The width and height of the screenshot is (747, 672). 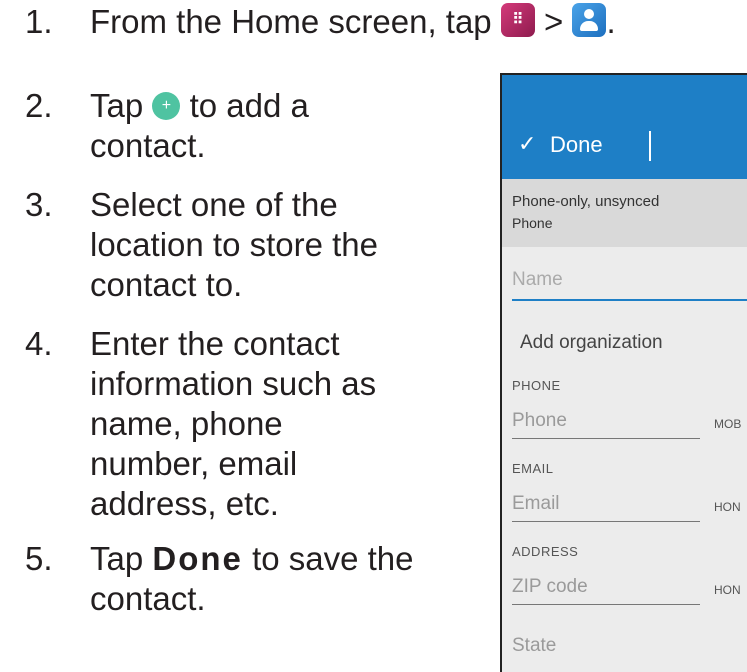 I want to click on zip-underline, so click(x=606, y=604).